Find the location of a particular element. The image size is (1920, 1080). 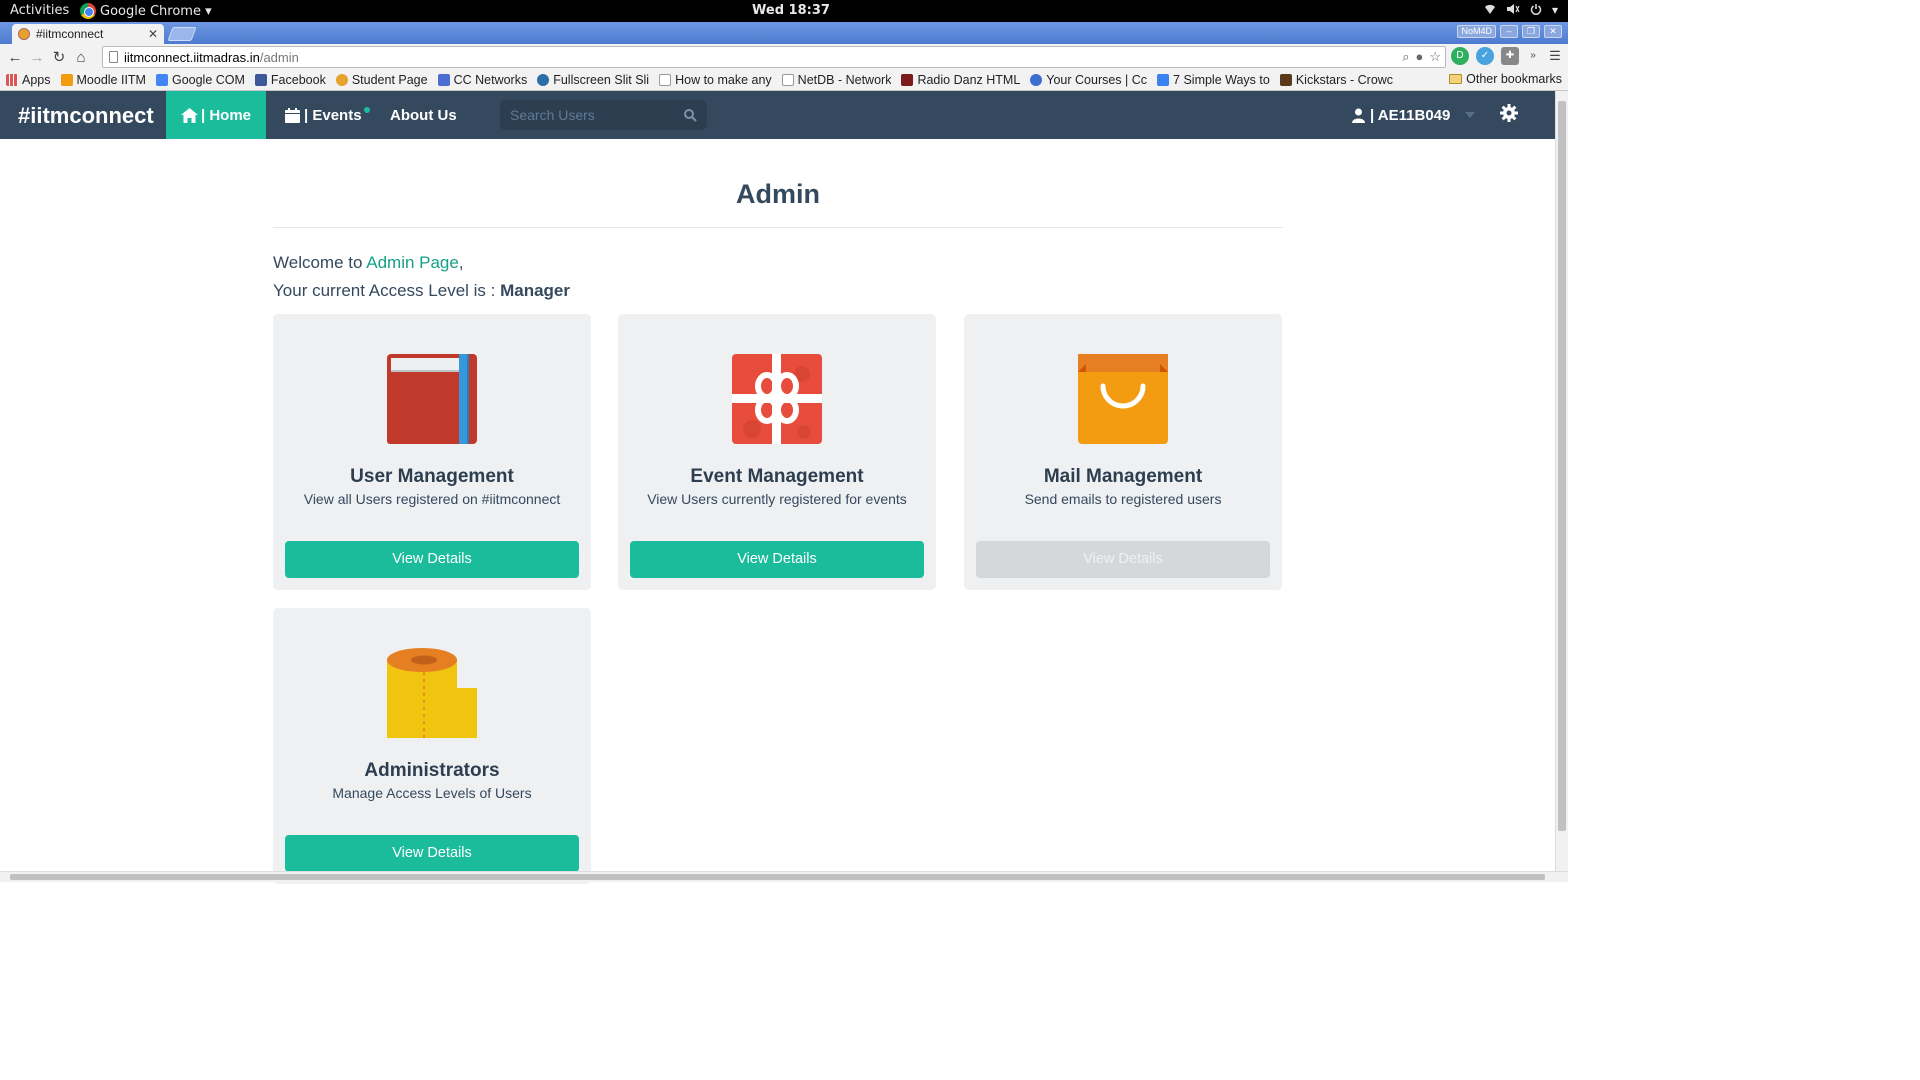

zoom-icon: ⌕ is located at coordinates (1405, 57).